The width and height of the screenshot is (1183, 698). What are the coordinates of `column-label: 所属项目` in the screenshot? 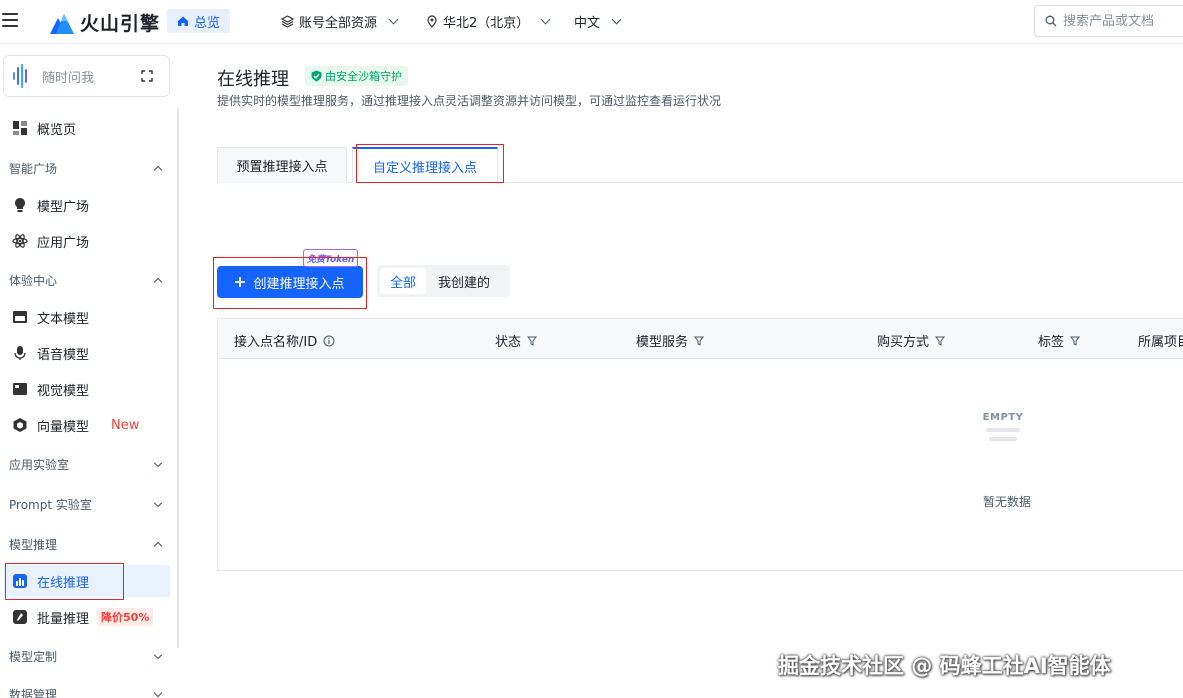 It's located at (1160, 342).